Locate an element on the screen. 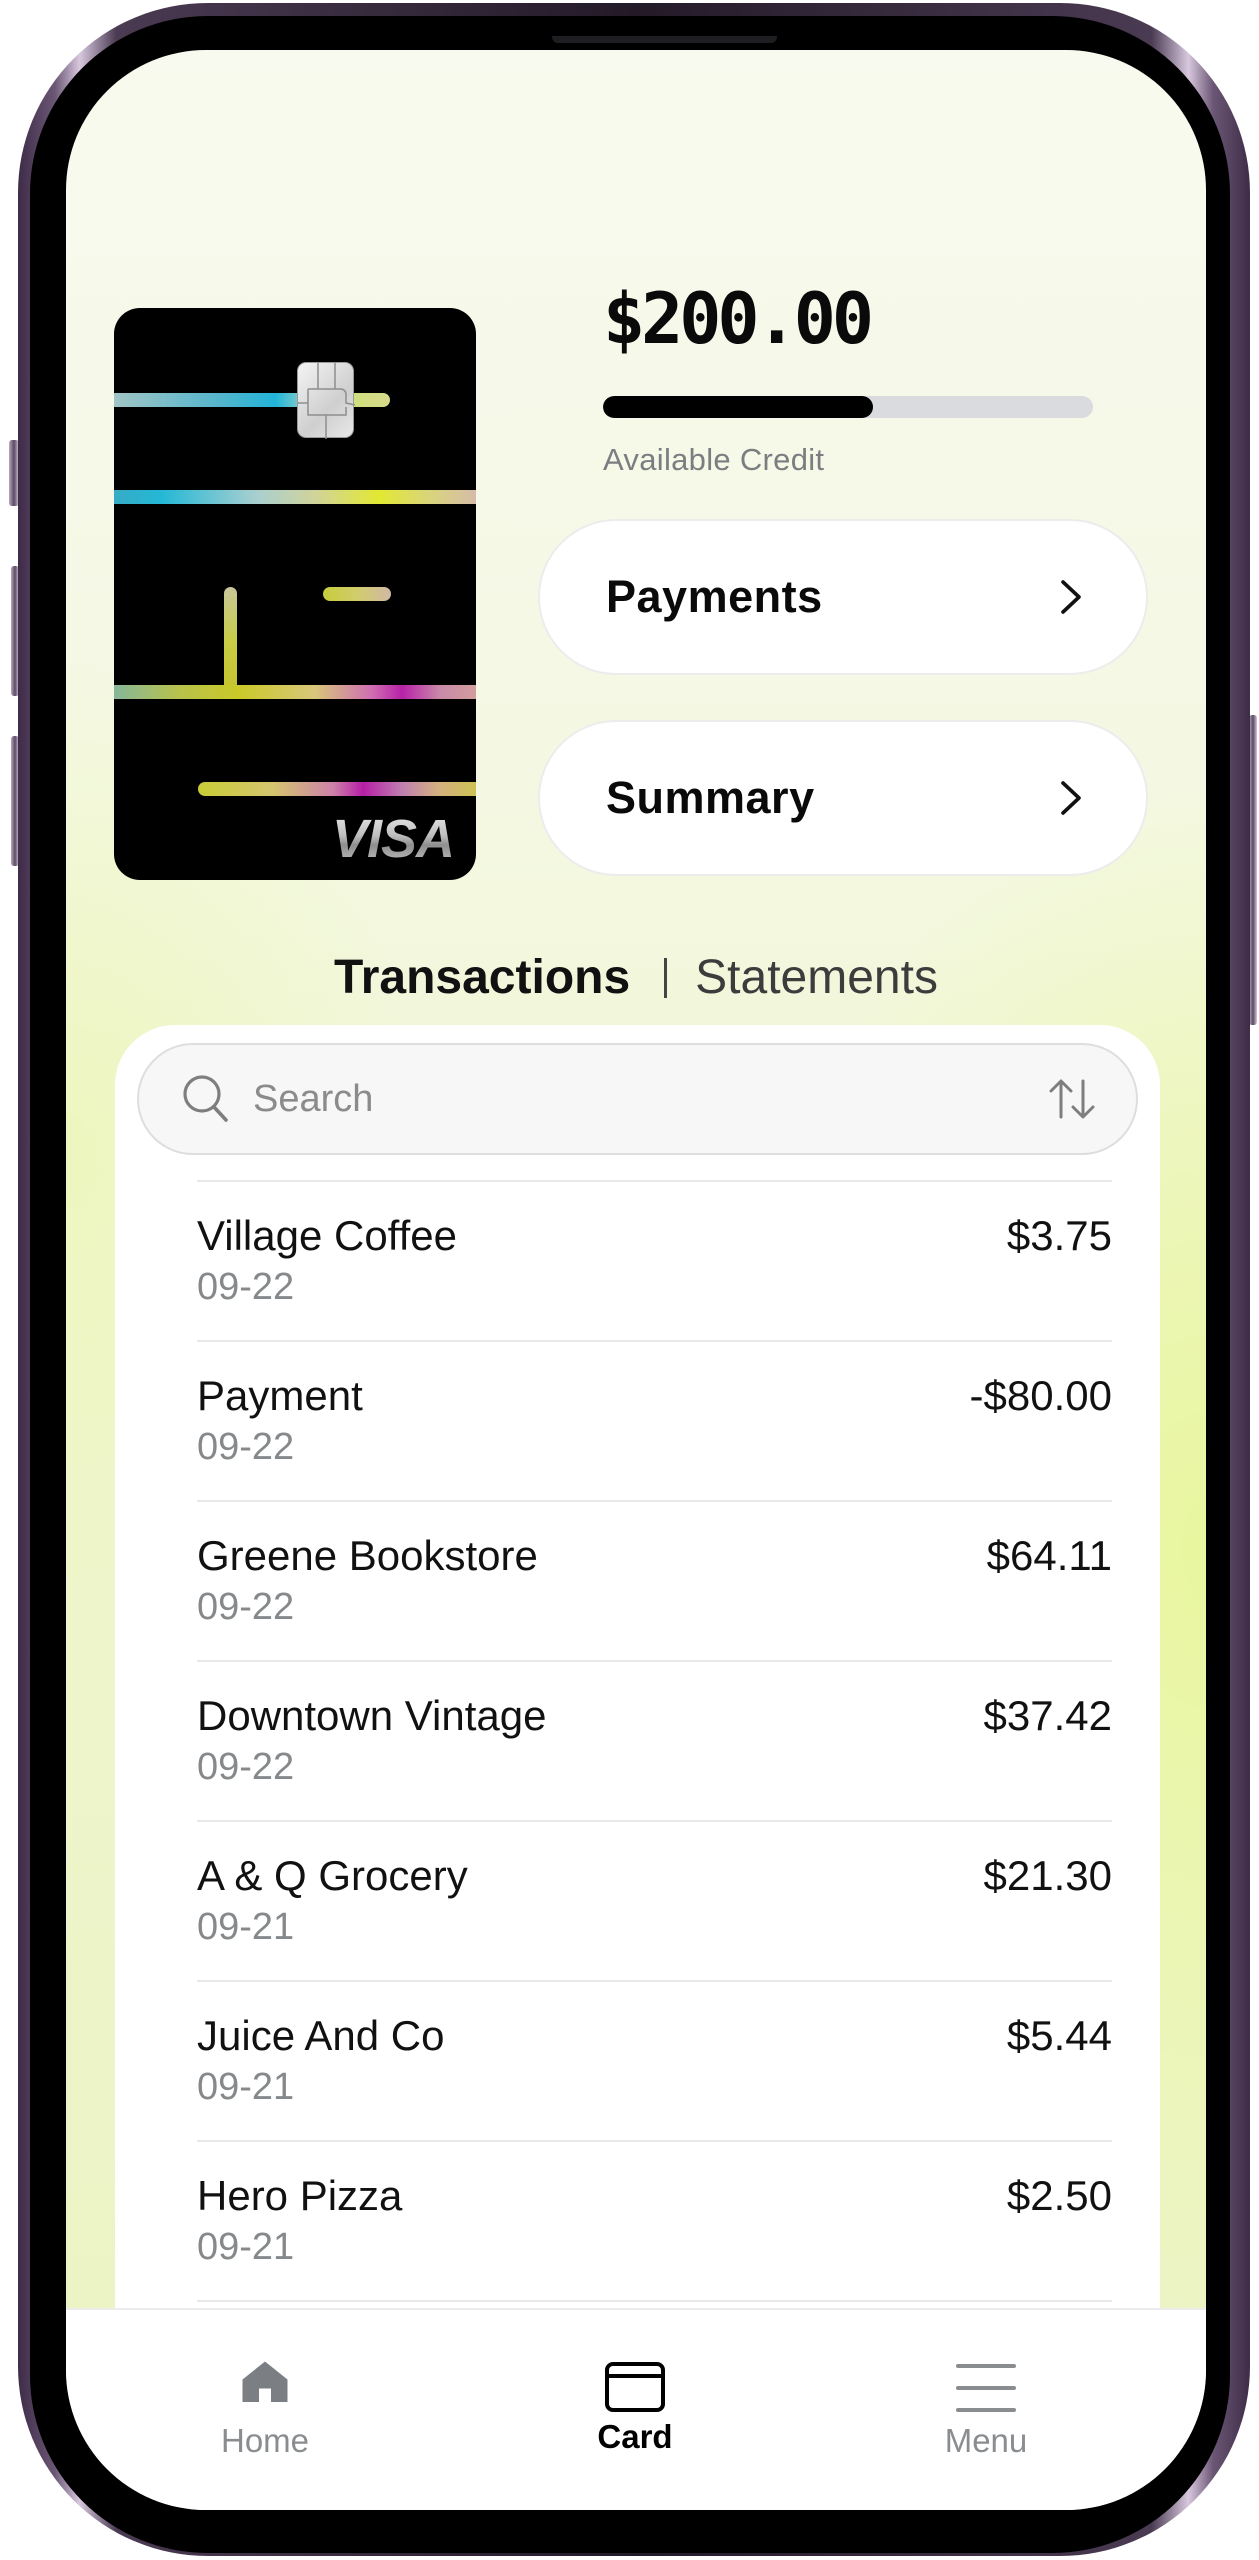 The image size is (1259, 2560). earpiece-speaker is located at coordinates (664, 39).